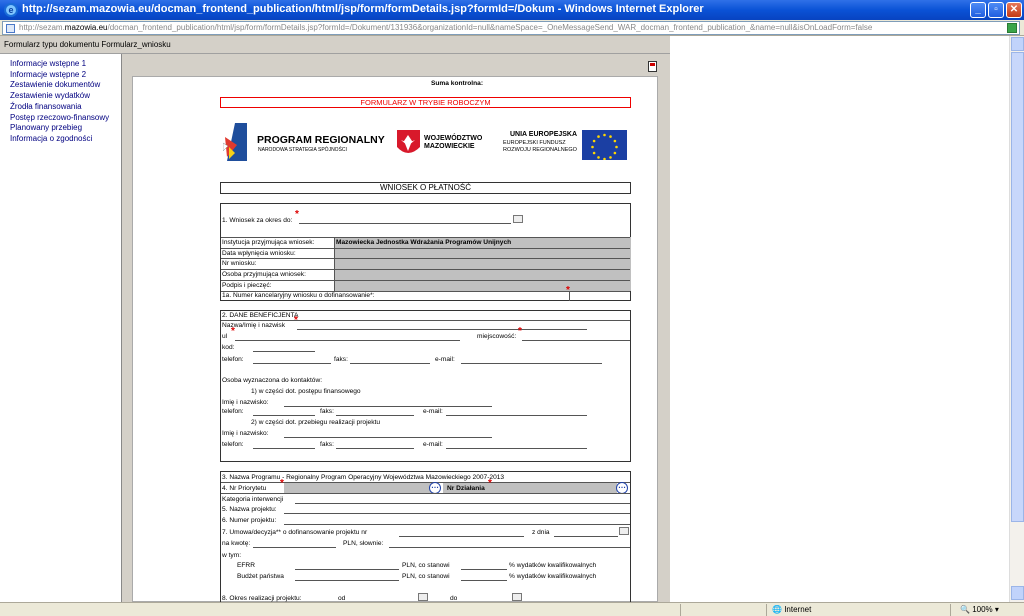 The height and width of the screenshot is (616, 1024). Describe the element at coordinates (445, 359) in the screenshot. I see `email-label: e-mail:` at that location.